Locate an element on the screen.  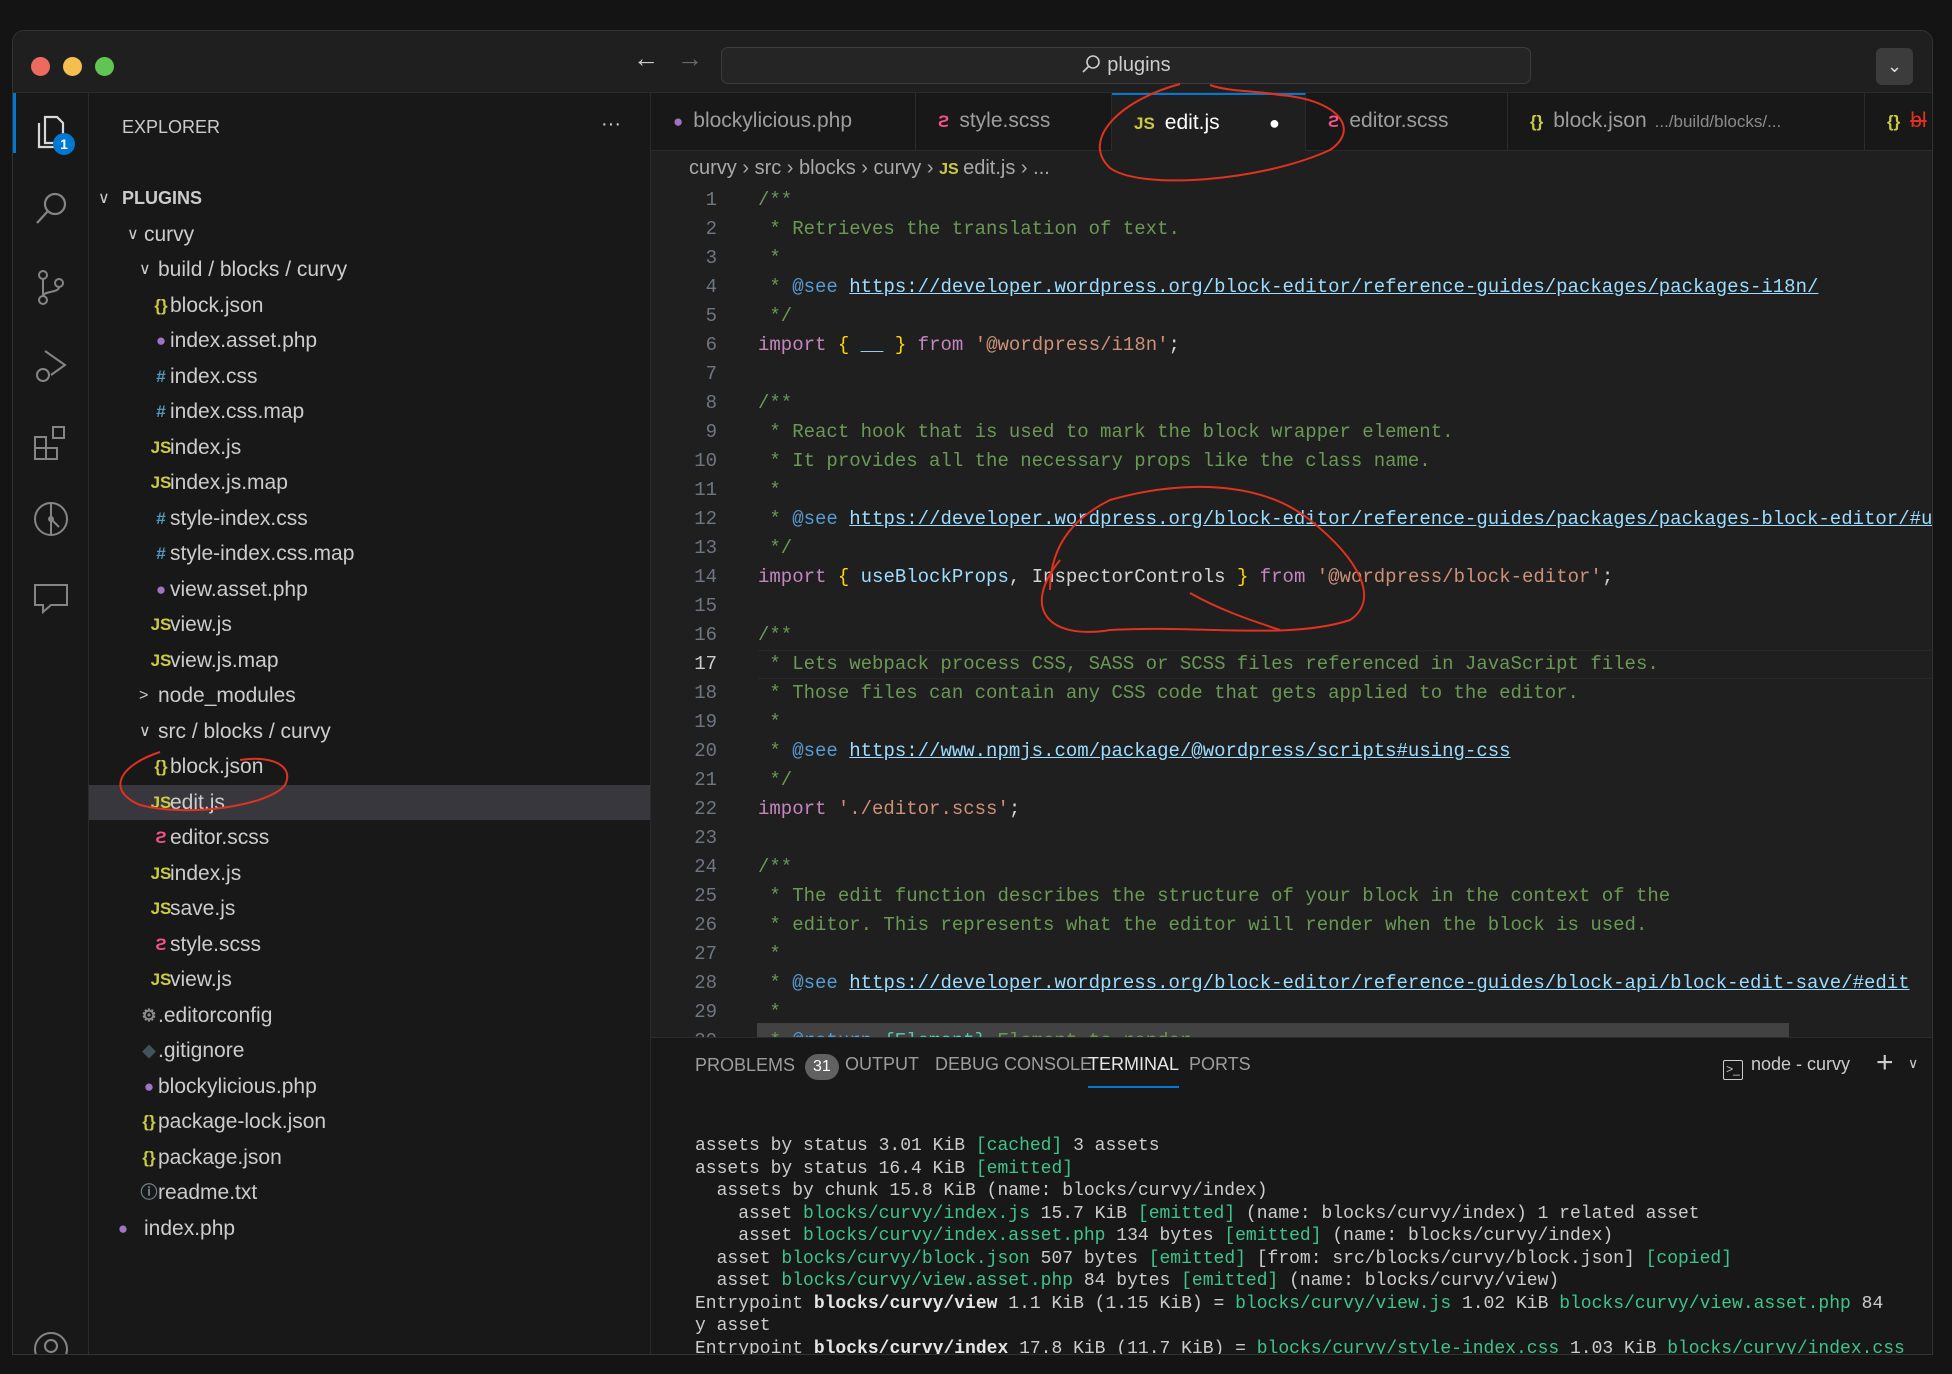
more-actions-icon: ··· is located at coordinates (611, 124).